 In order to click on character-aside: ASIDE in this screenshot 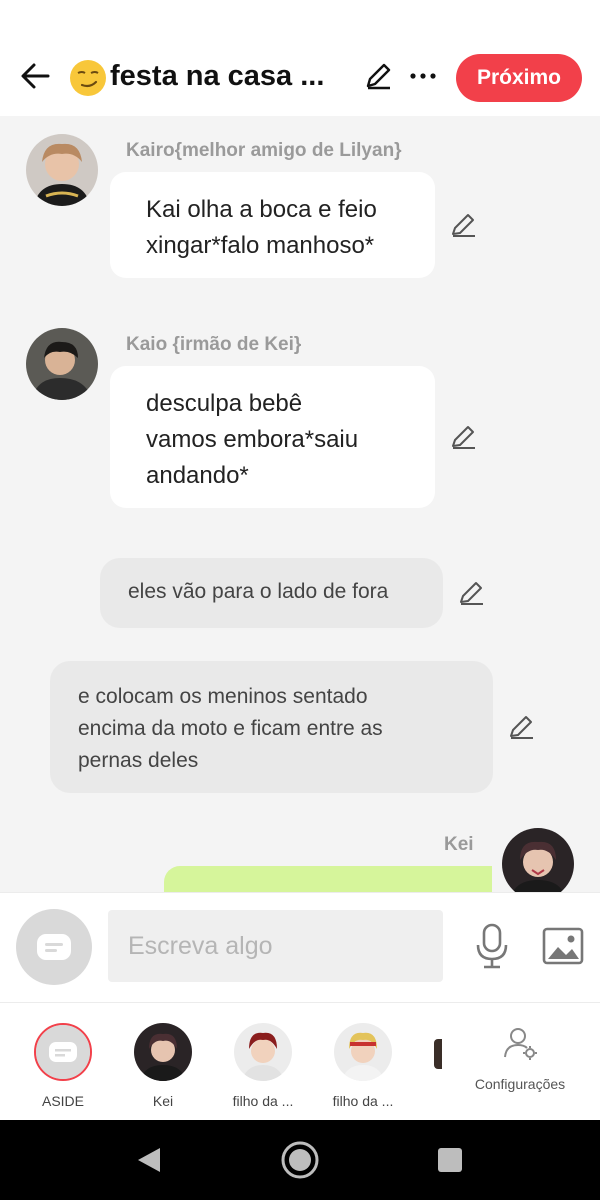, I will do `click(63, 1066)`.